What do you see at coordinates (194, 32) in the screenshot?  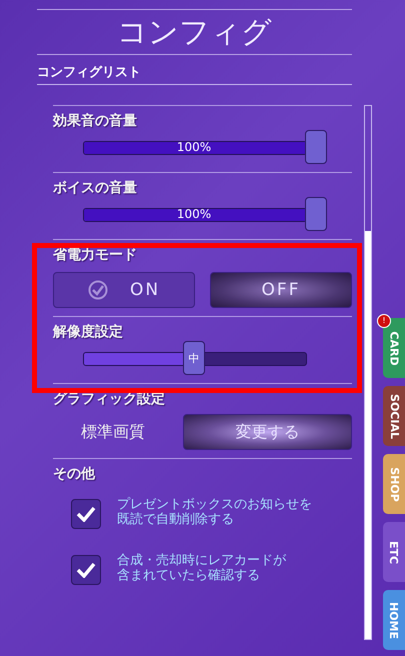 I see `screen-title: コンフィグ` at bounding box center [194, 32].